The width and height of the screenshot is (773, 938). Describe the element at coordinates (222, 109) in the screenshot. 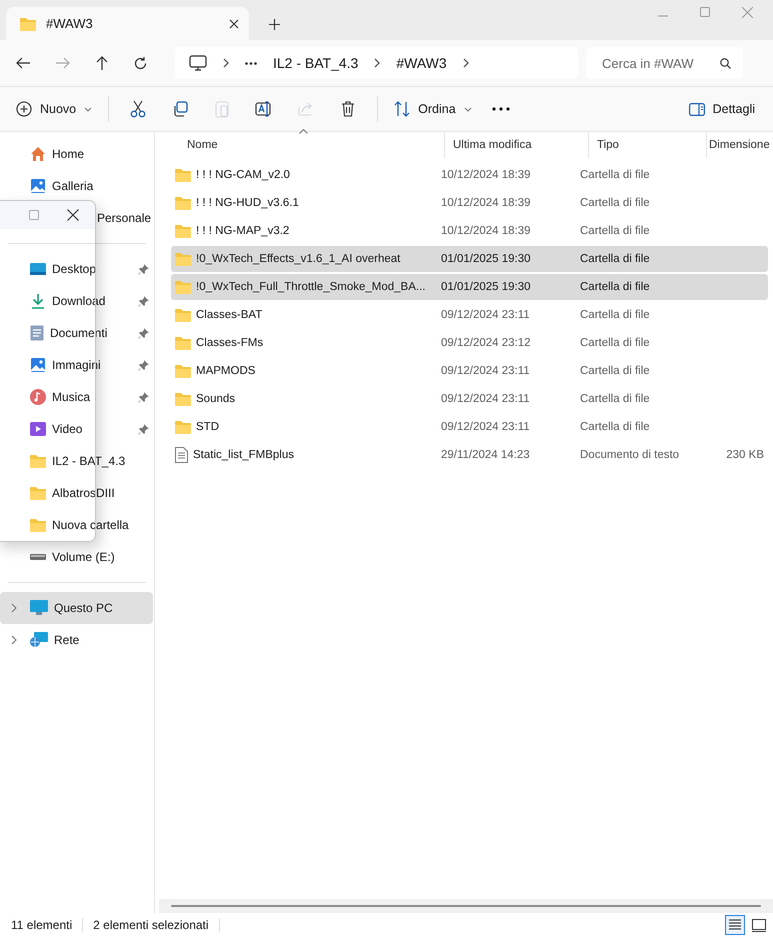

I see `clipboard-icon` at that location.